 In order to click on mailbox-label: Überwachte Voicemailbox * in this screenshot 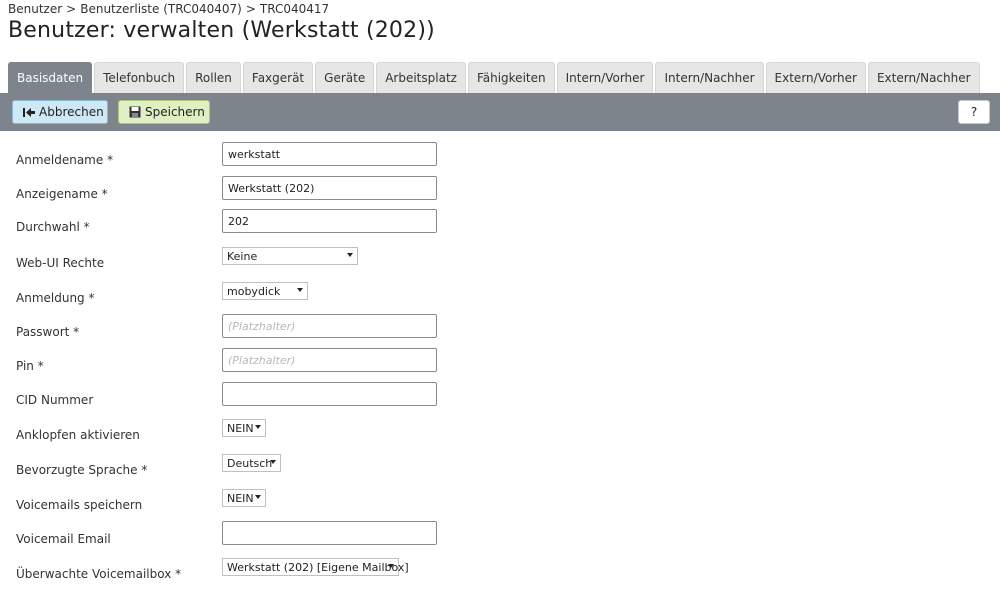, I will do `click(99, 574)`.